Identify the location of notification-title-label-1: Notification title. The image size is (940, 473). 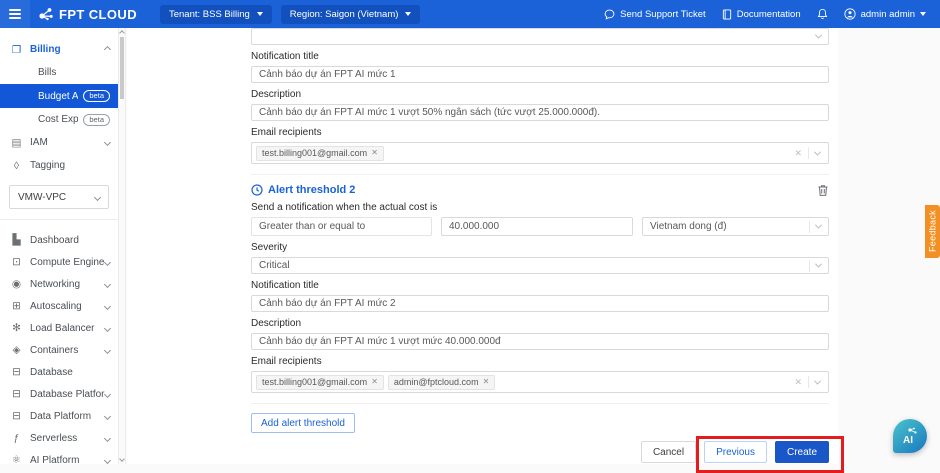
(540, 56).